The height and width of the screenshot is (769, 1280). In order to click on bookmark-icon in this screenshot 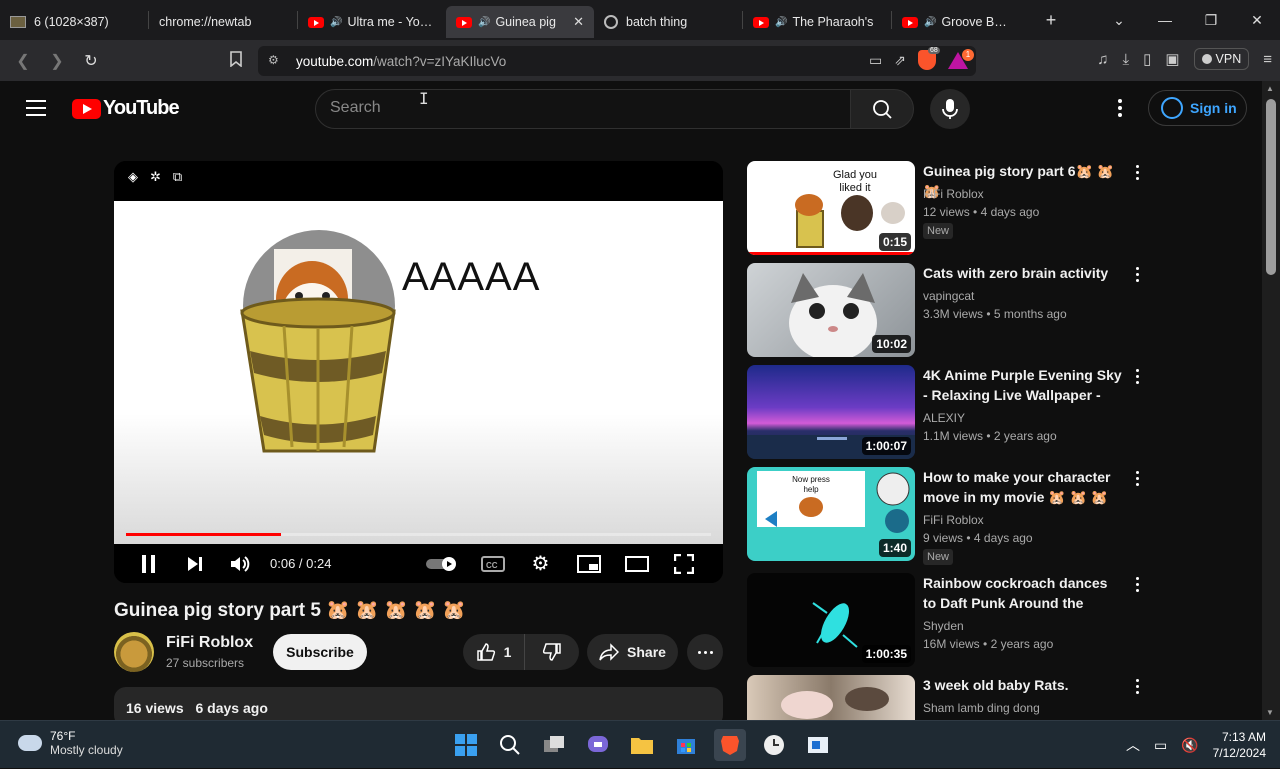, I will do `click(236, 61)`.